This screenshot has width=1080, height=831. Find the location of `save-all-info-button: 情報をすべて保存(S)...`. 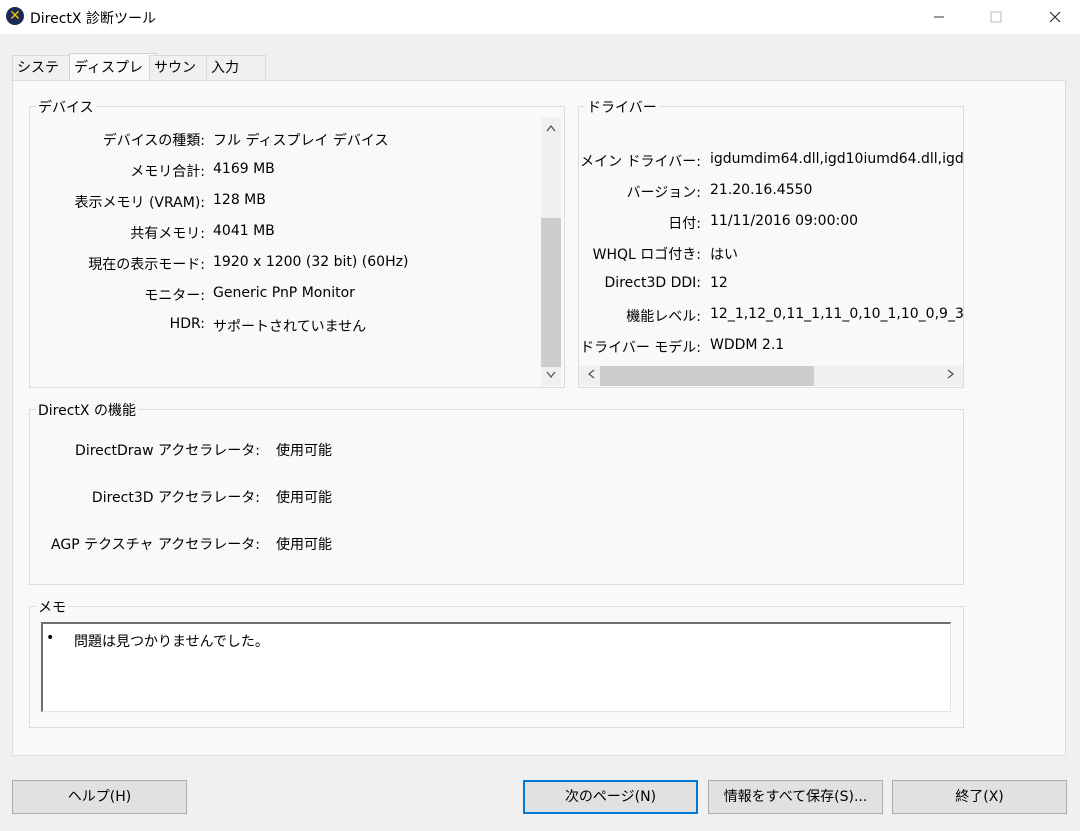

save-all-info-button: 情報をすべて保存(S)... is located at coordinates (795, 797).